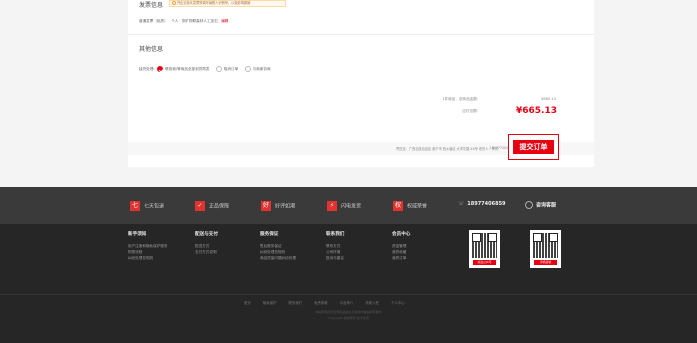 This screenshot has width=697, height=343. I want to click on shortage-option-0: 联络我/等商品全部到货再发, so click(183, 69).